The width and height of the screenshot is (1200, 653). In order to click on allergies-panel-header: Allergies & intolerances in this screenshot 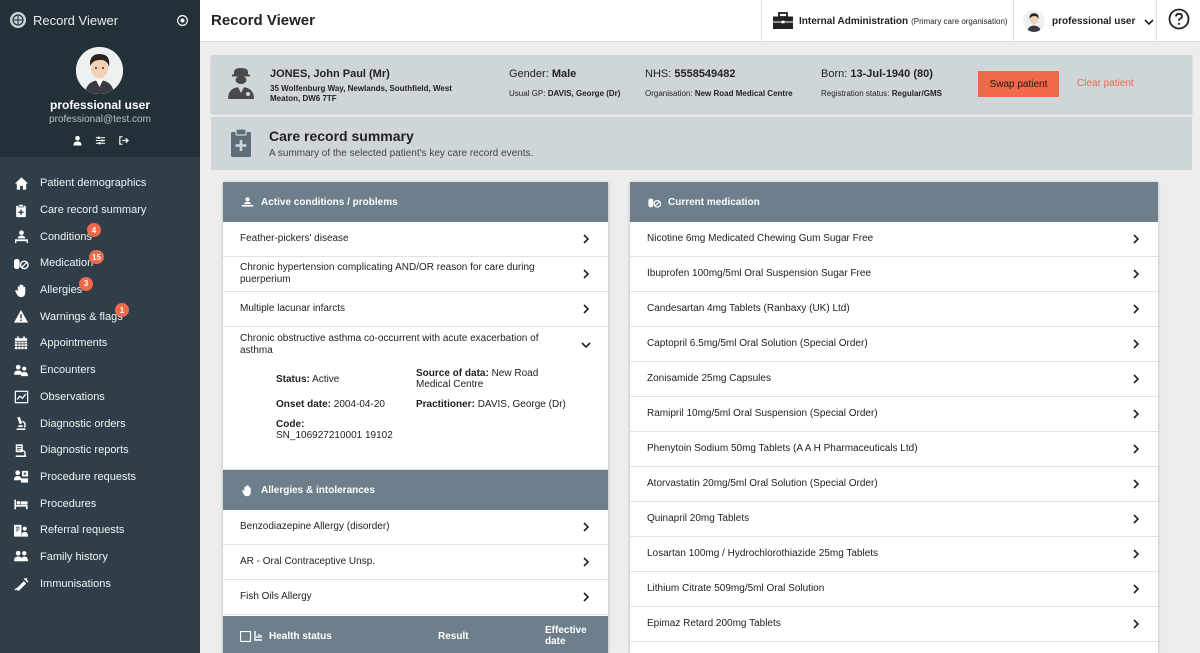, I will do `click(415, 490)`.